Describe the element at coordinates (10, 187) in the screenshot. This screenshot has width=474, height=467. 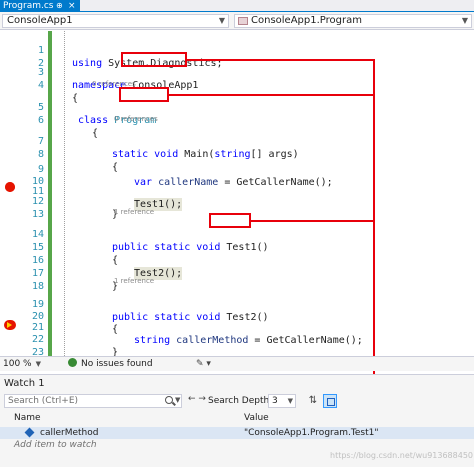
I see `breakpoint-line-11-icon` at that location.